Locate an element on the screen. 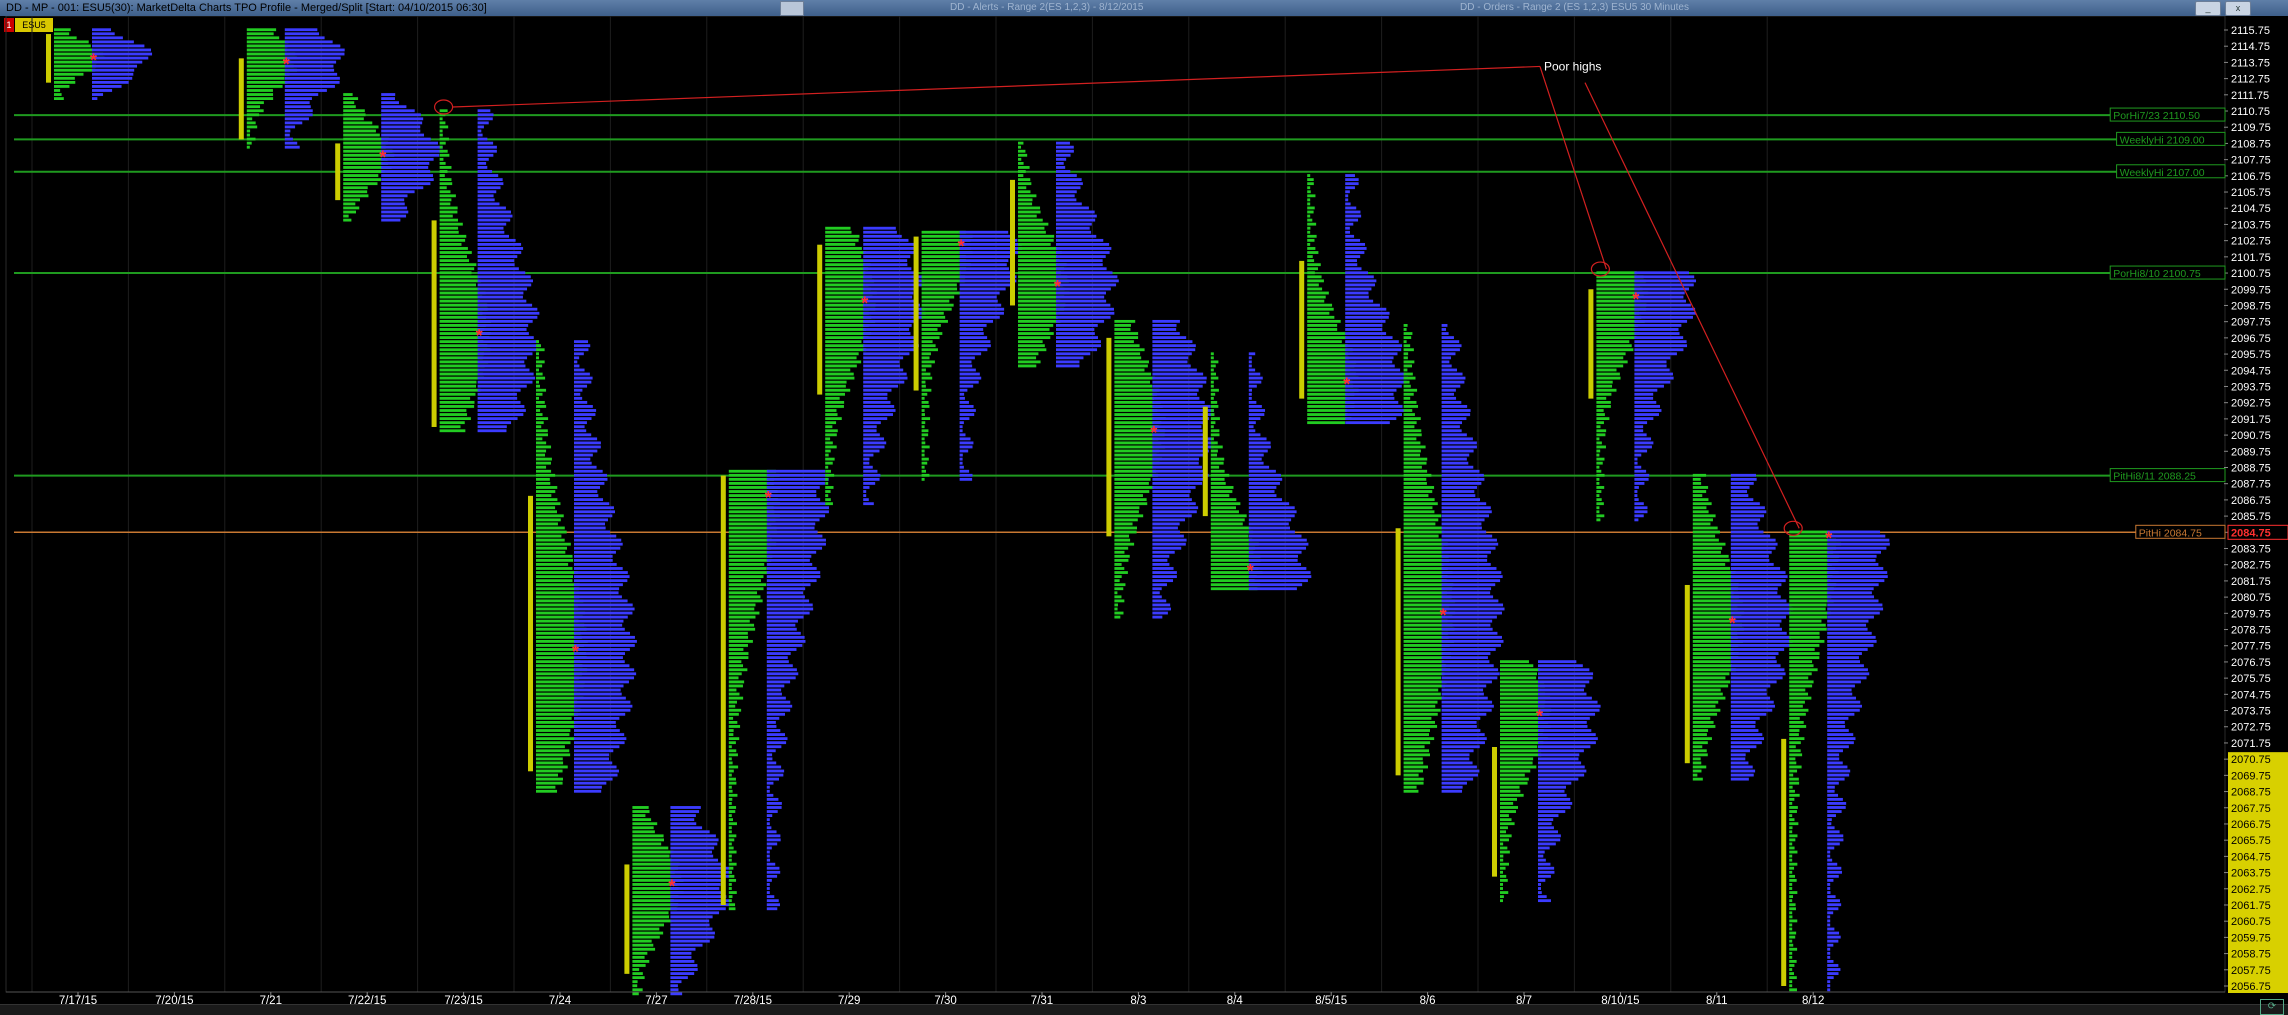 The image size is (2288, 1015). tpo-profile-8/12 is located at coordinates (1839, 761).